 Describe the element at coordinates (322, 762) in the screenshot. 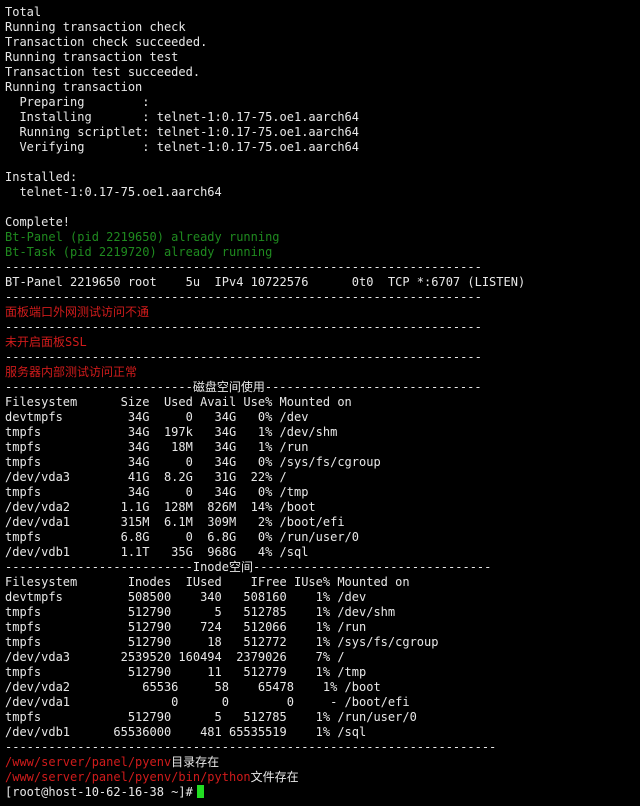

I see `pyenv-dir-line: /www/server/panel/pyenv目录存在` at that location.